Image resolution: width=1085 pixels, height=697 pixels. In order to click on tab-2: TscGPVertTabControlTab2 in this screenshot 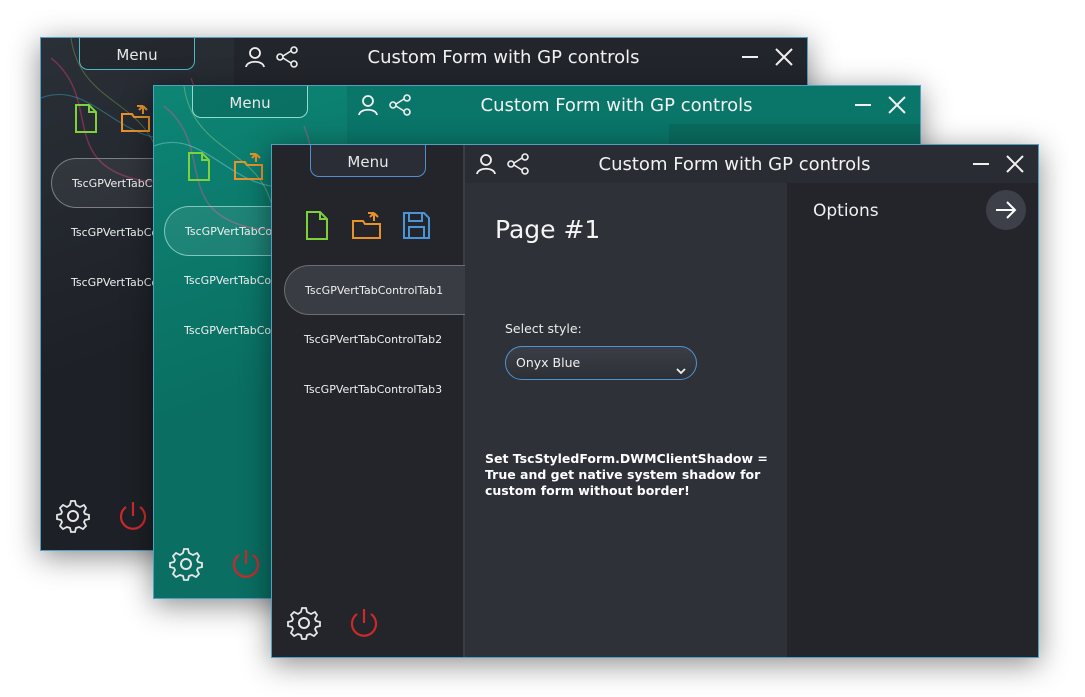, I will do `click(376, 340)`.